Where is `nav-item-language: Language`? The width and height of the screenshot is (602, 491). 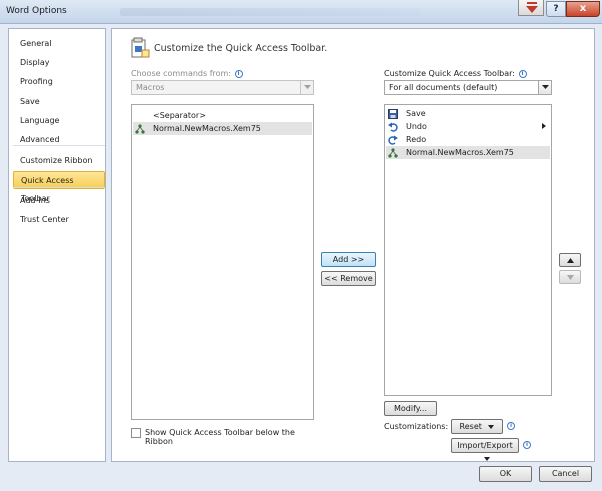
nav-item-language: Language is located at coordinates (59, 121).